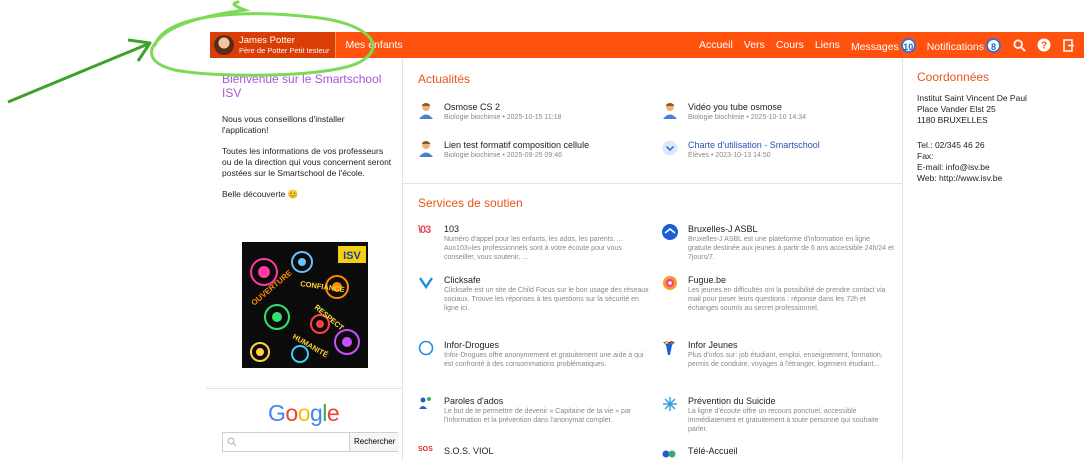  I want to click on paroles-dados-logo-icon, so click(428, 410).